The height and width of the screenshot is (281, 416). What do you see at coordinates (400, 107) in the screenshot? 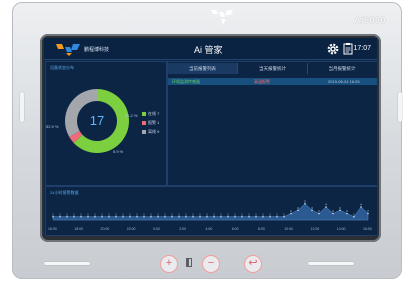
I see `right-side-rail` at bounding box center [400, 107].